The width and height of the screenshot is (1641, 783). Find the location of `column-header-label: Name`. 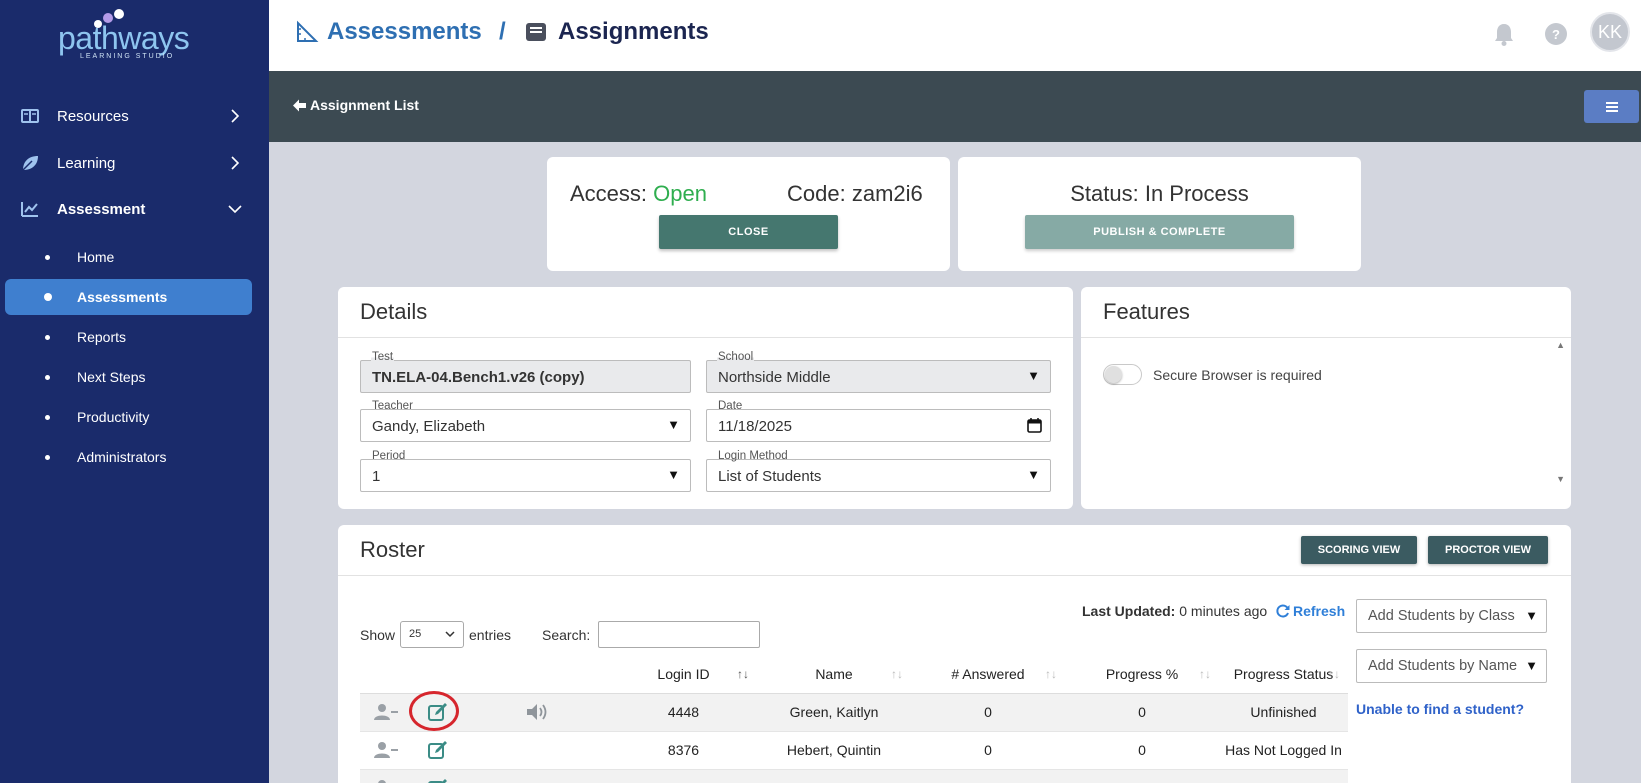

column-header-label: Name is located at coordinates (834, 673).